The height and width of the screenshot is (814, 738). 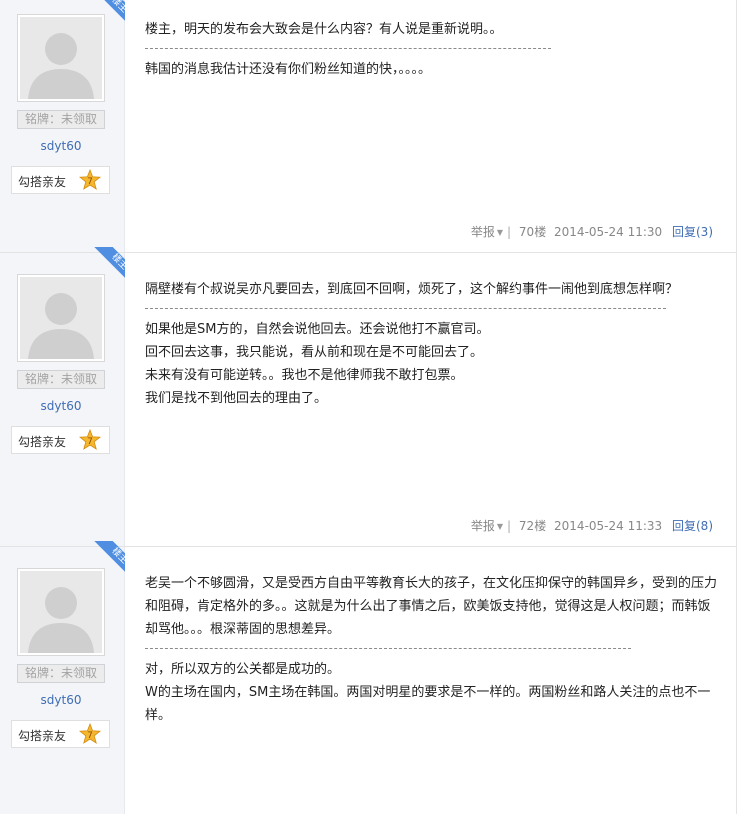 I want to click on post-time: 2014-05-24 11:33, so click(x=608, y=526).